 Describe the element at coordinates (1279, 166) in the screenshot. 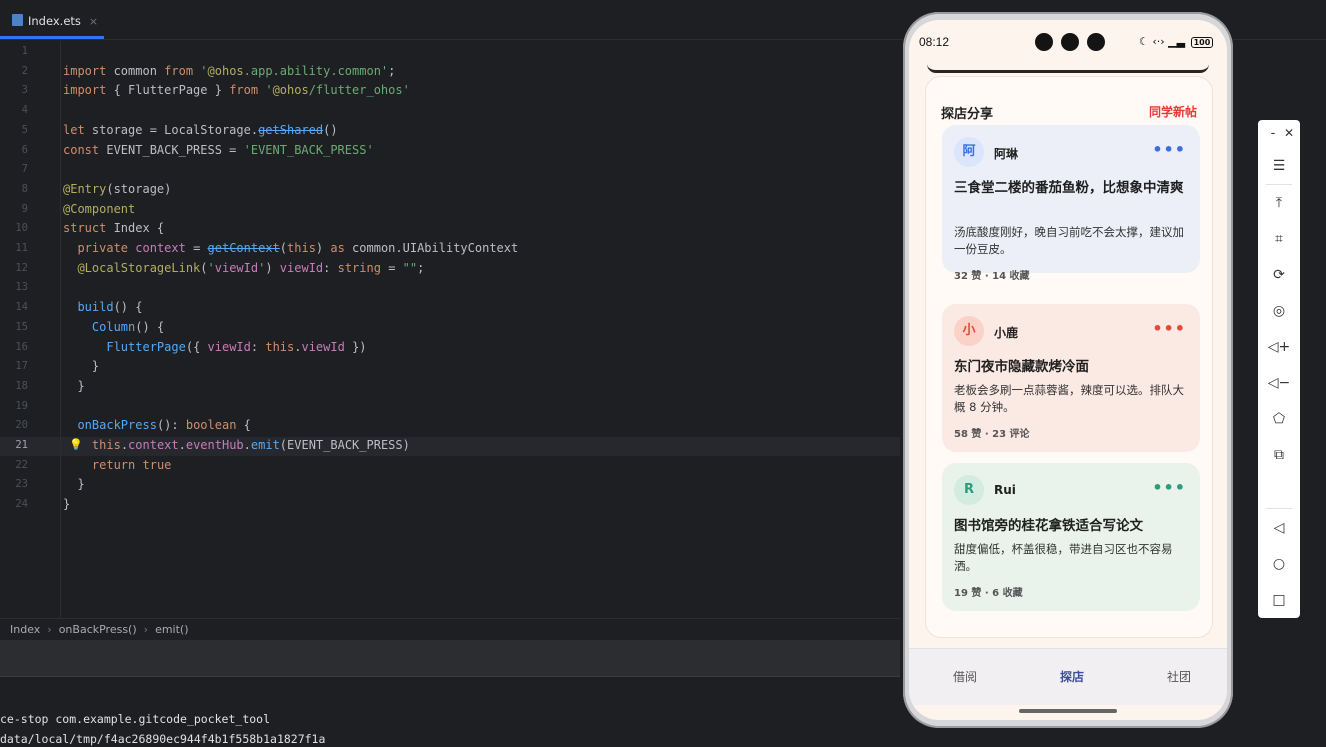

I see `menu-icon: ☰` at that location.